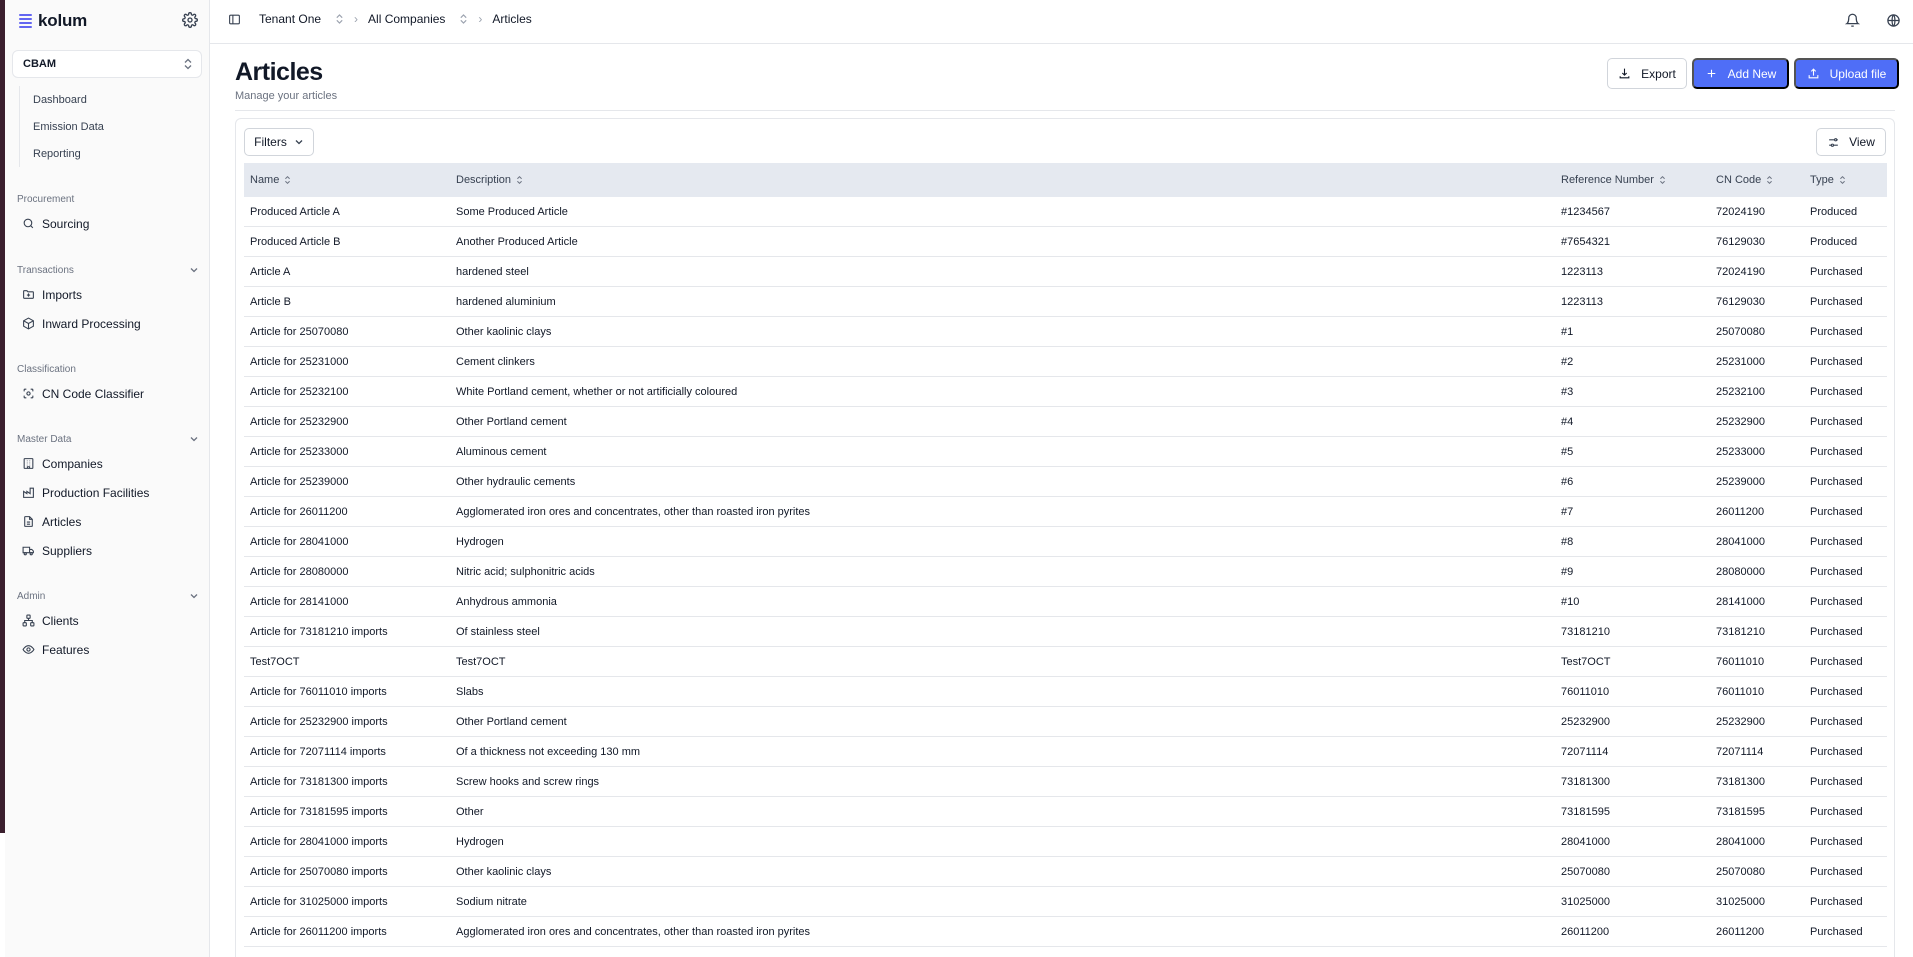  What do you see at coordinates (1740, 661) in the screenshot?
I see `cell-cn-code: 76011010` at bounding box center [1740, 661].